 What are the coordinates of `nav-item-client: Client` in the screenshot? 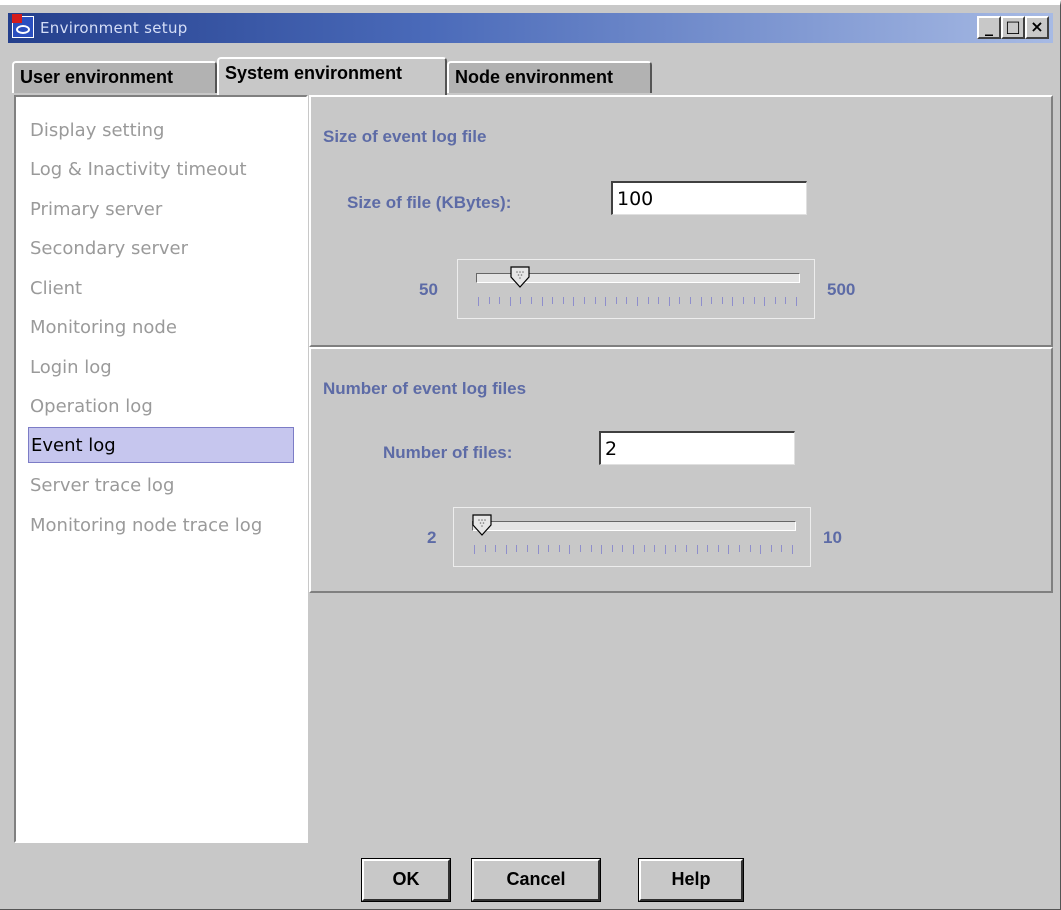 It's located at (161, 289).